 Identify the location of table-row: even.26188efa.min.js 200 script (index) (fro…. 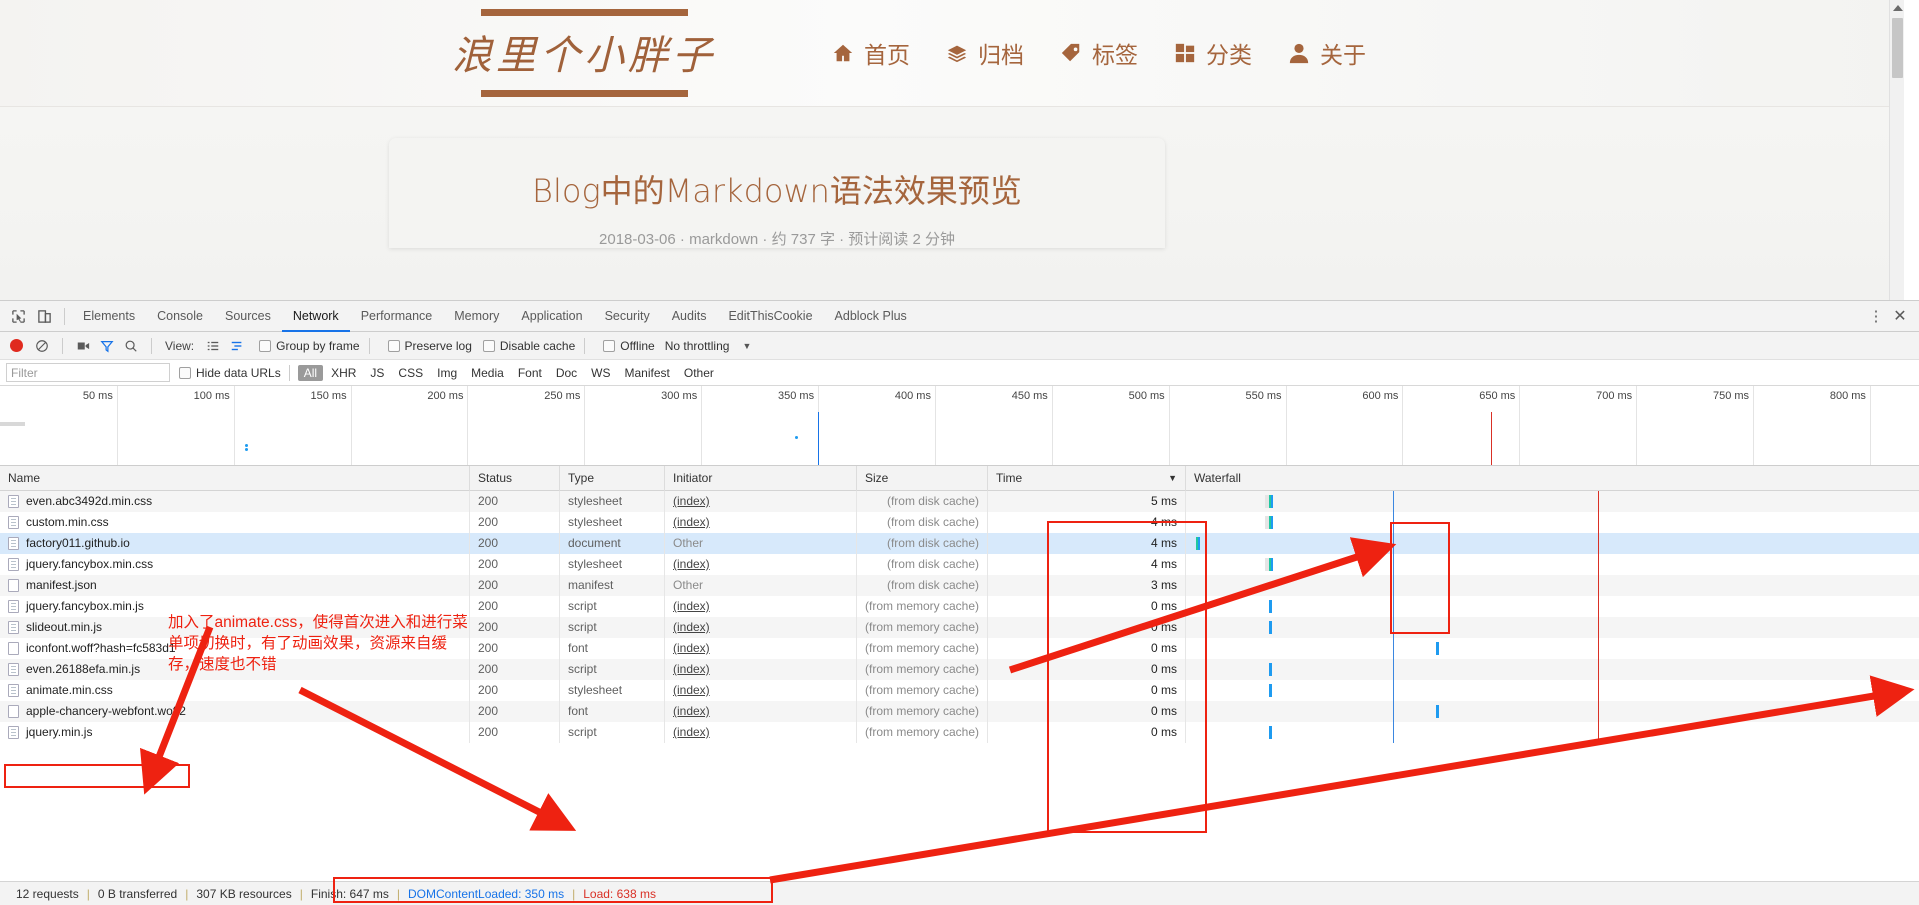
(959, 669).